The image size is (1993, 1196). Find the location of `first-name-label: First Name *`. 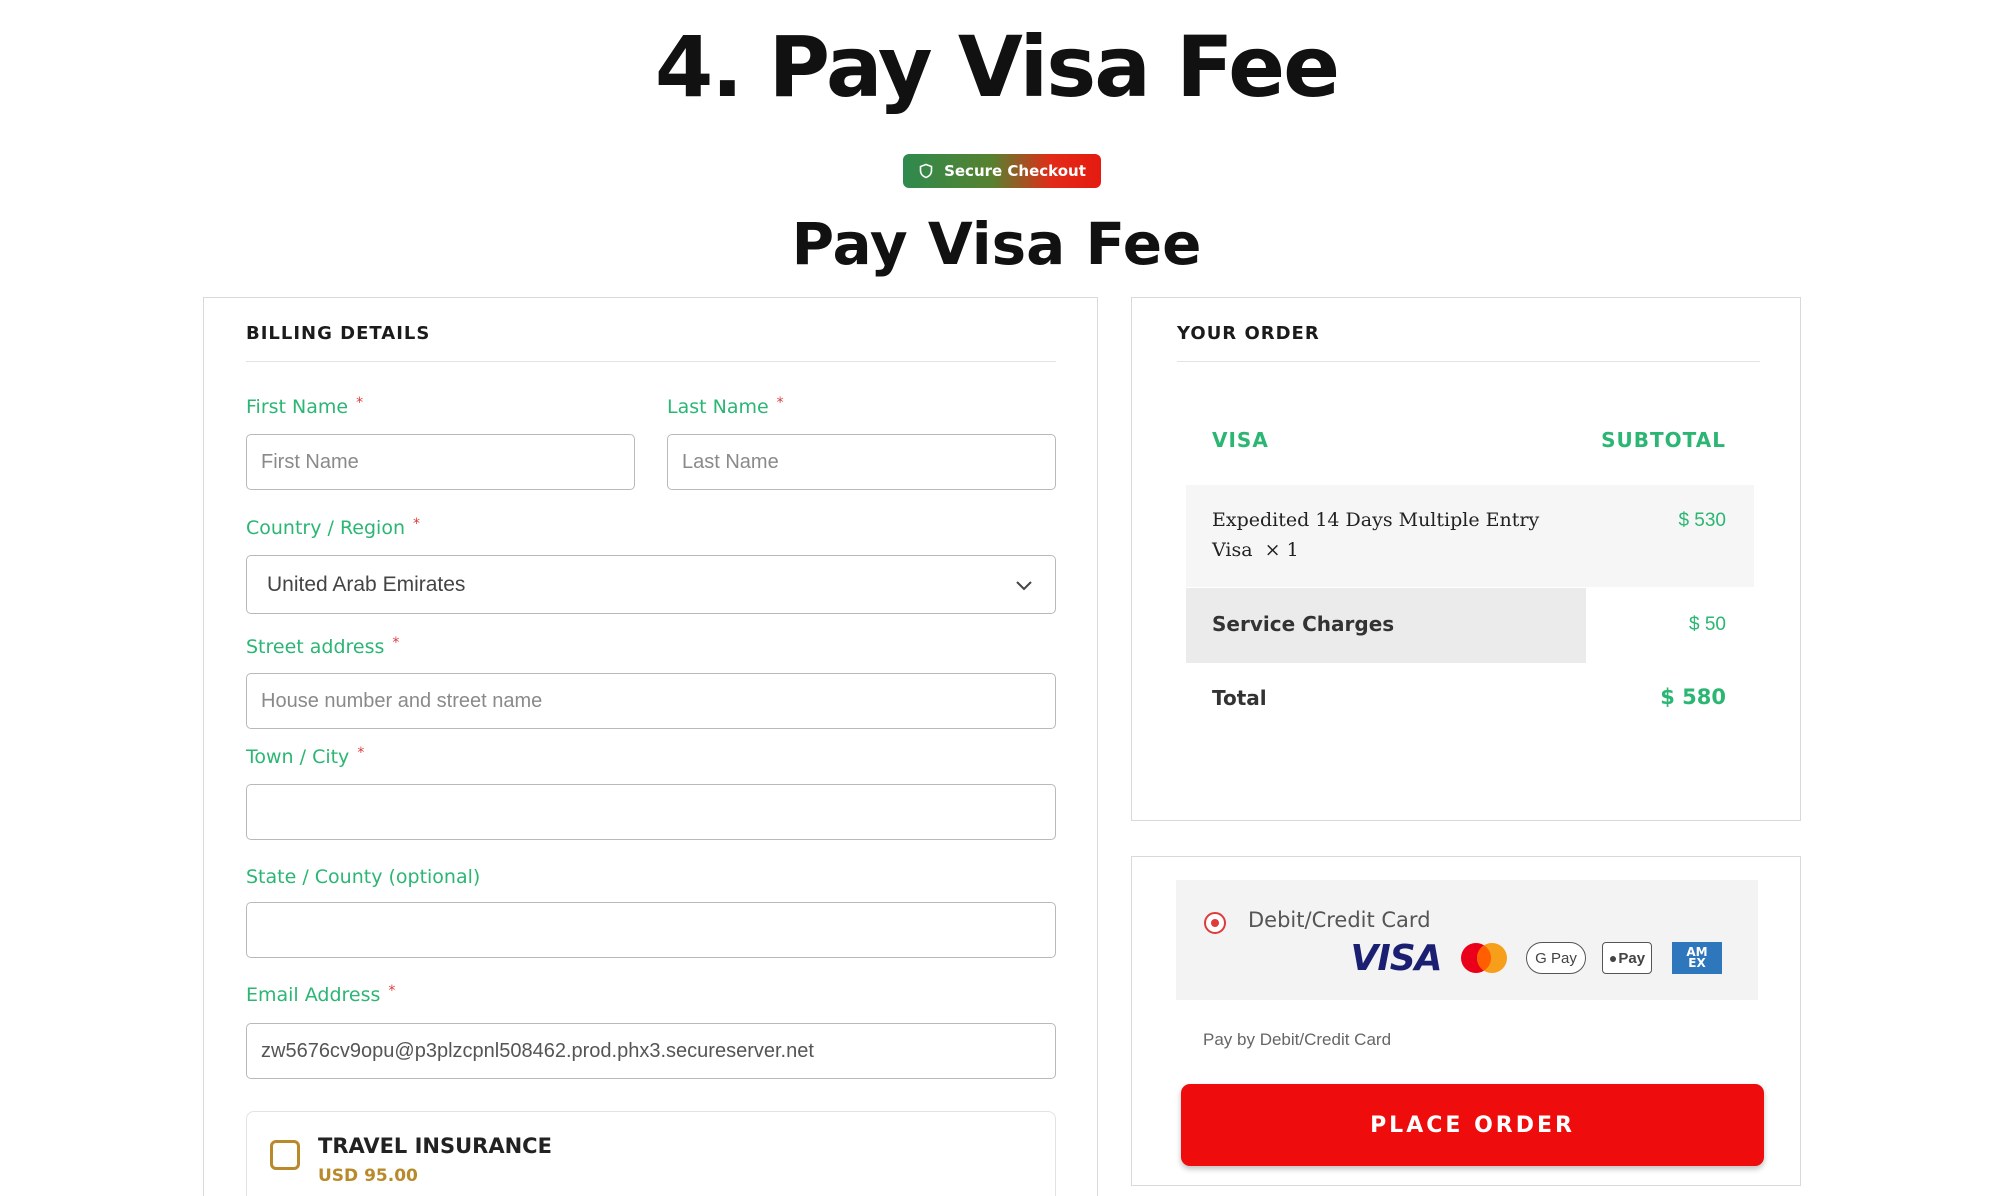

first-name-label: First Name * is located at coordinates (305, 406).